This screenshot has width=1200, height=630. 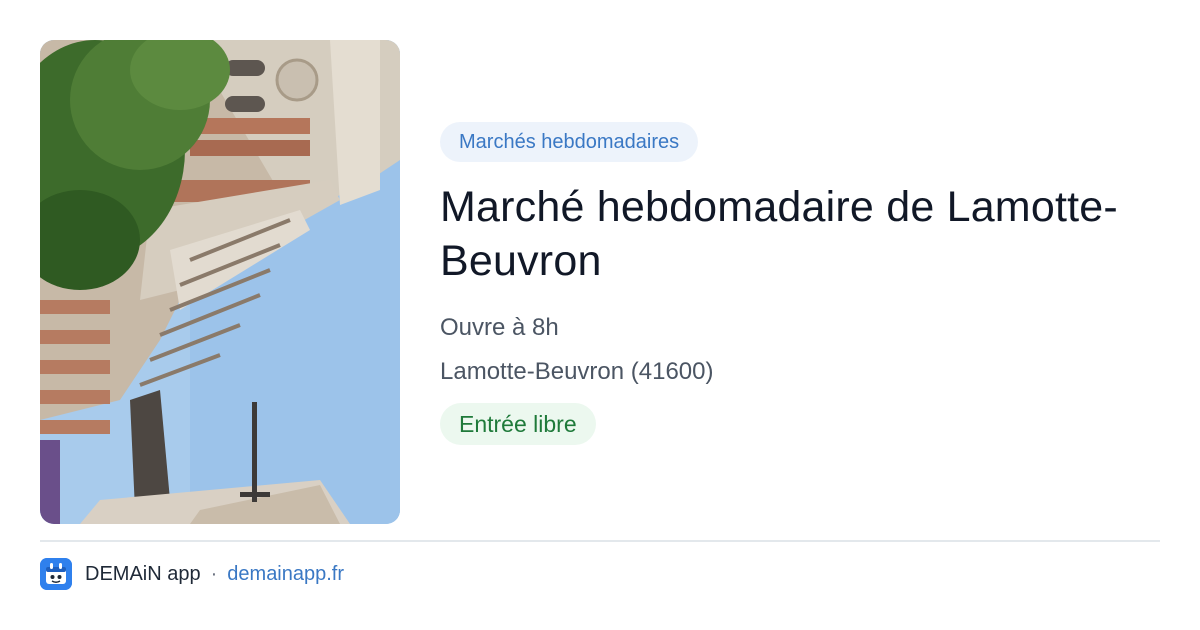 What do you see at coordinates (779, 234) in the screenshot?
I see `event-title: Marché hebdomadaire de Lamotte-Beuvron` at bounding box center [779, 234].